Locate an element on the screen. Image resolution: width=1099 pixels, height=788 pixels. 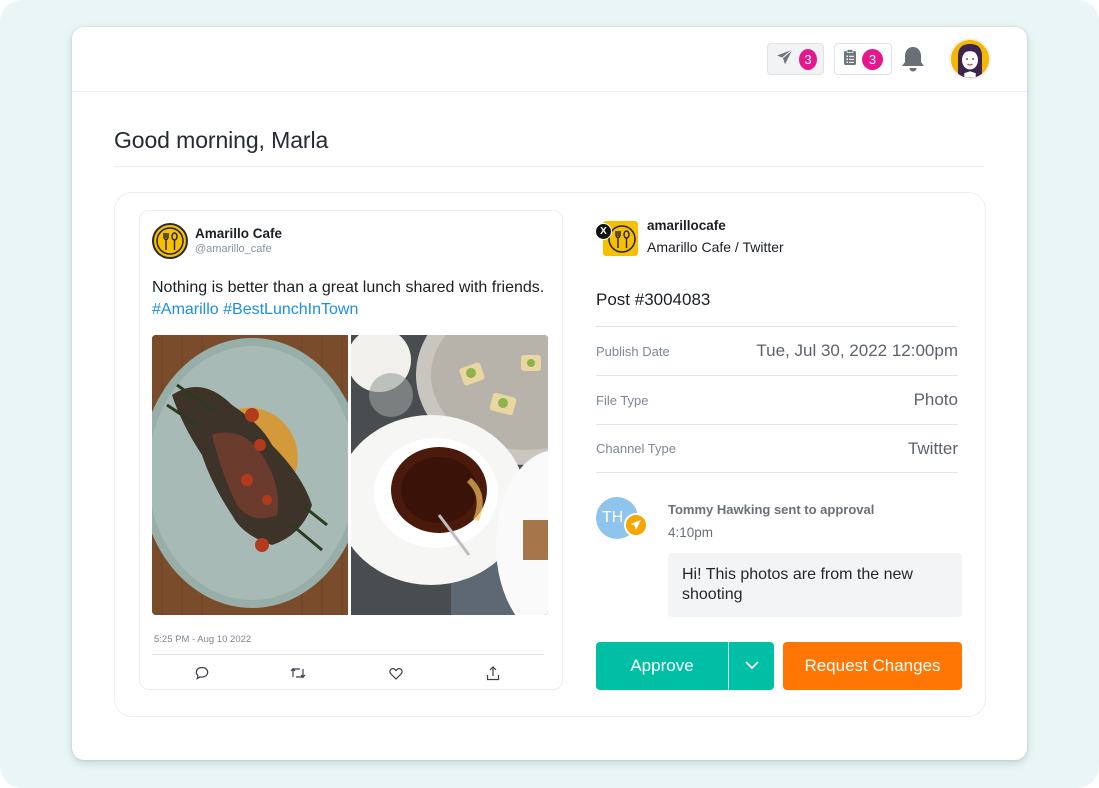
bell-icon is located at coordinates (913, 59).